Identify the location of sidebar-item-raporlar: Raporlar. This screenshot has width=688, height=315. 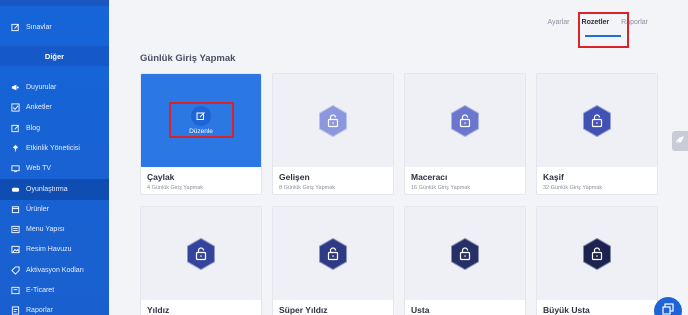
(54, 307).